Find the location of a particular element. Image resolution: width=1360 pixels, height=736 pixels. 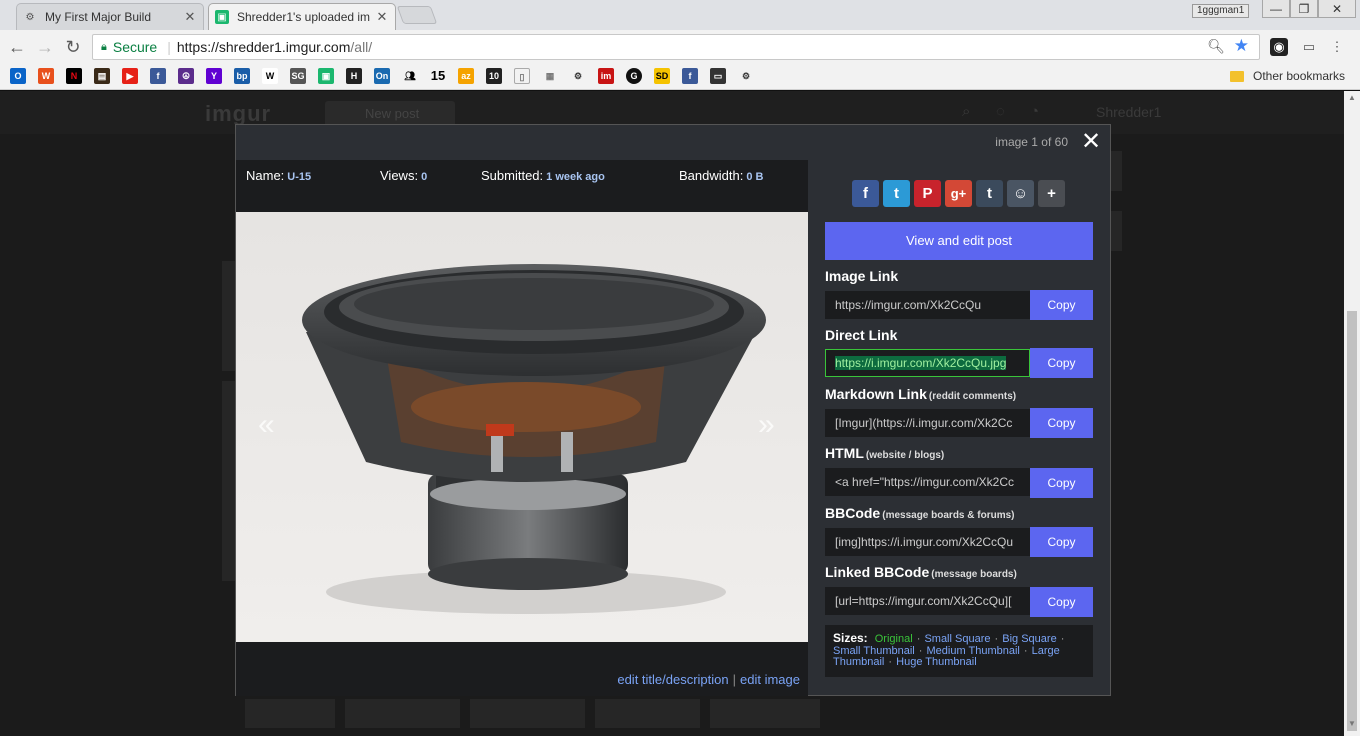

outlook-icon: O is located at coordinates (18, 76).